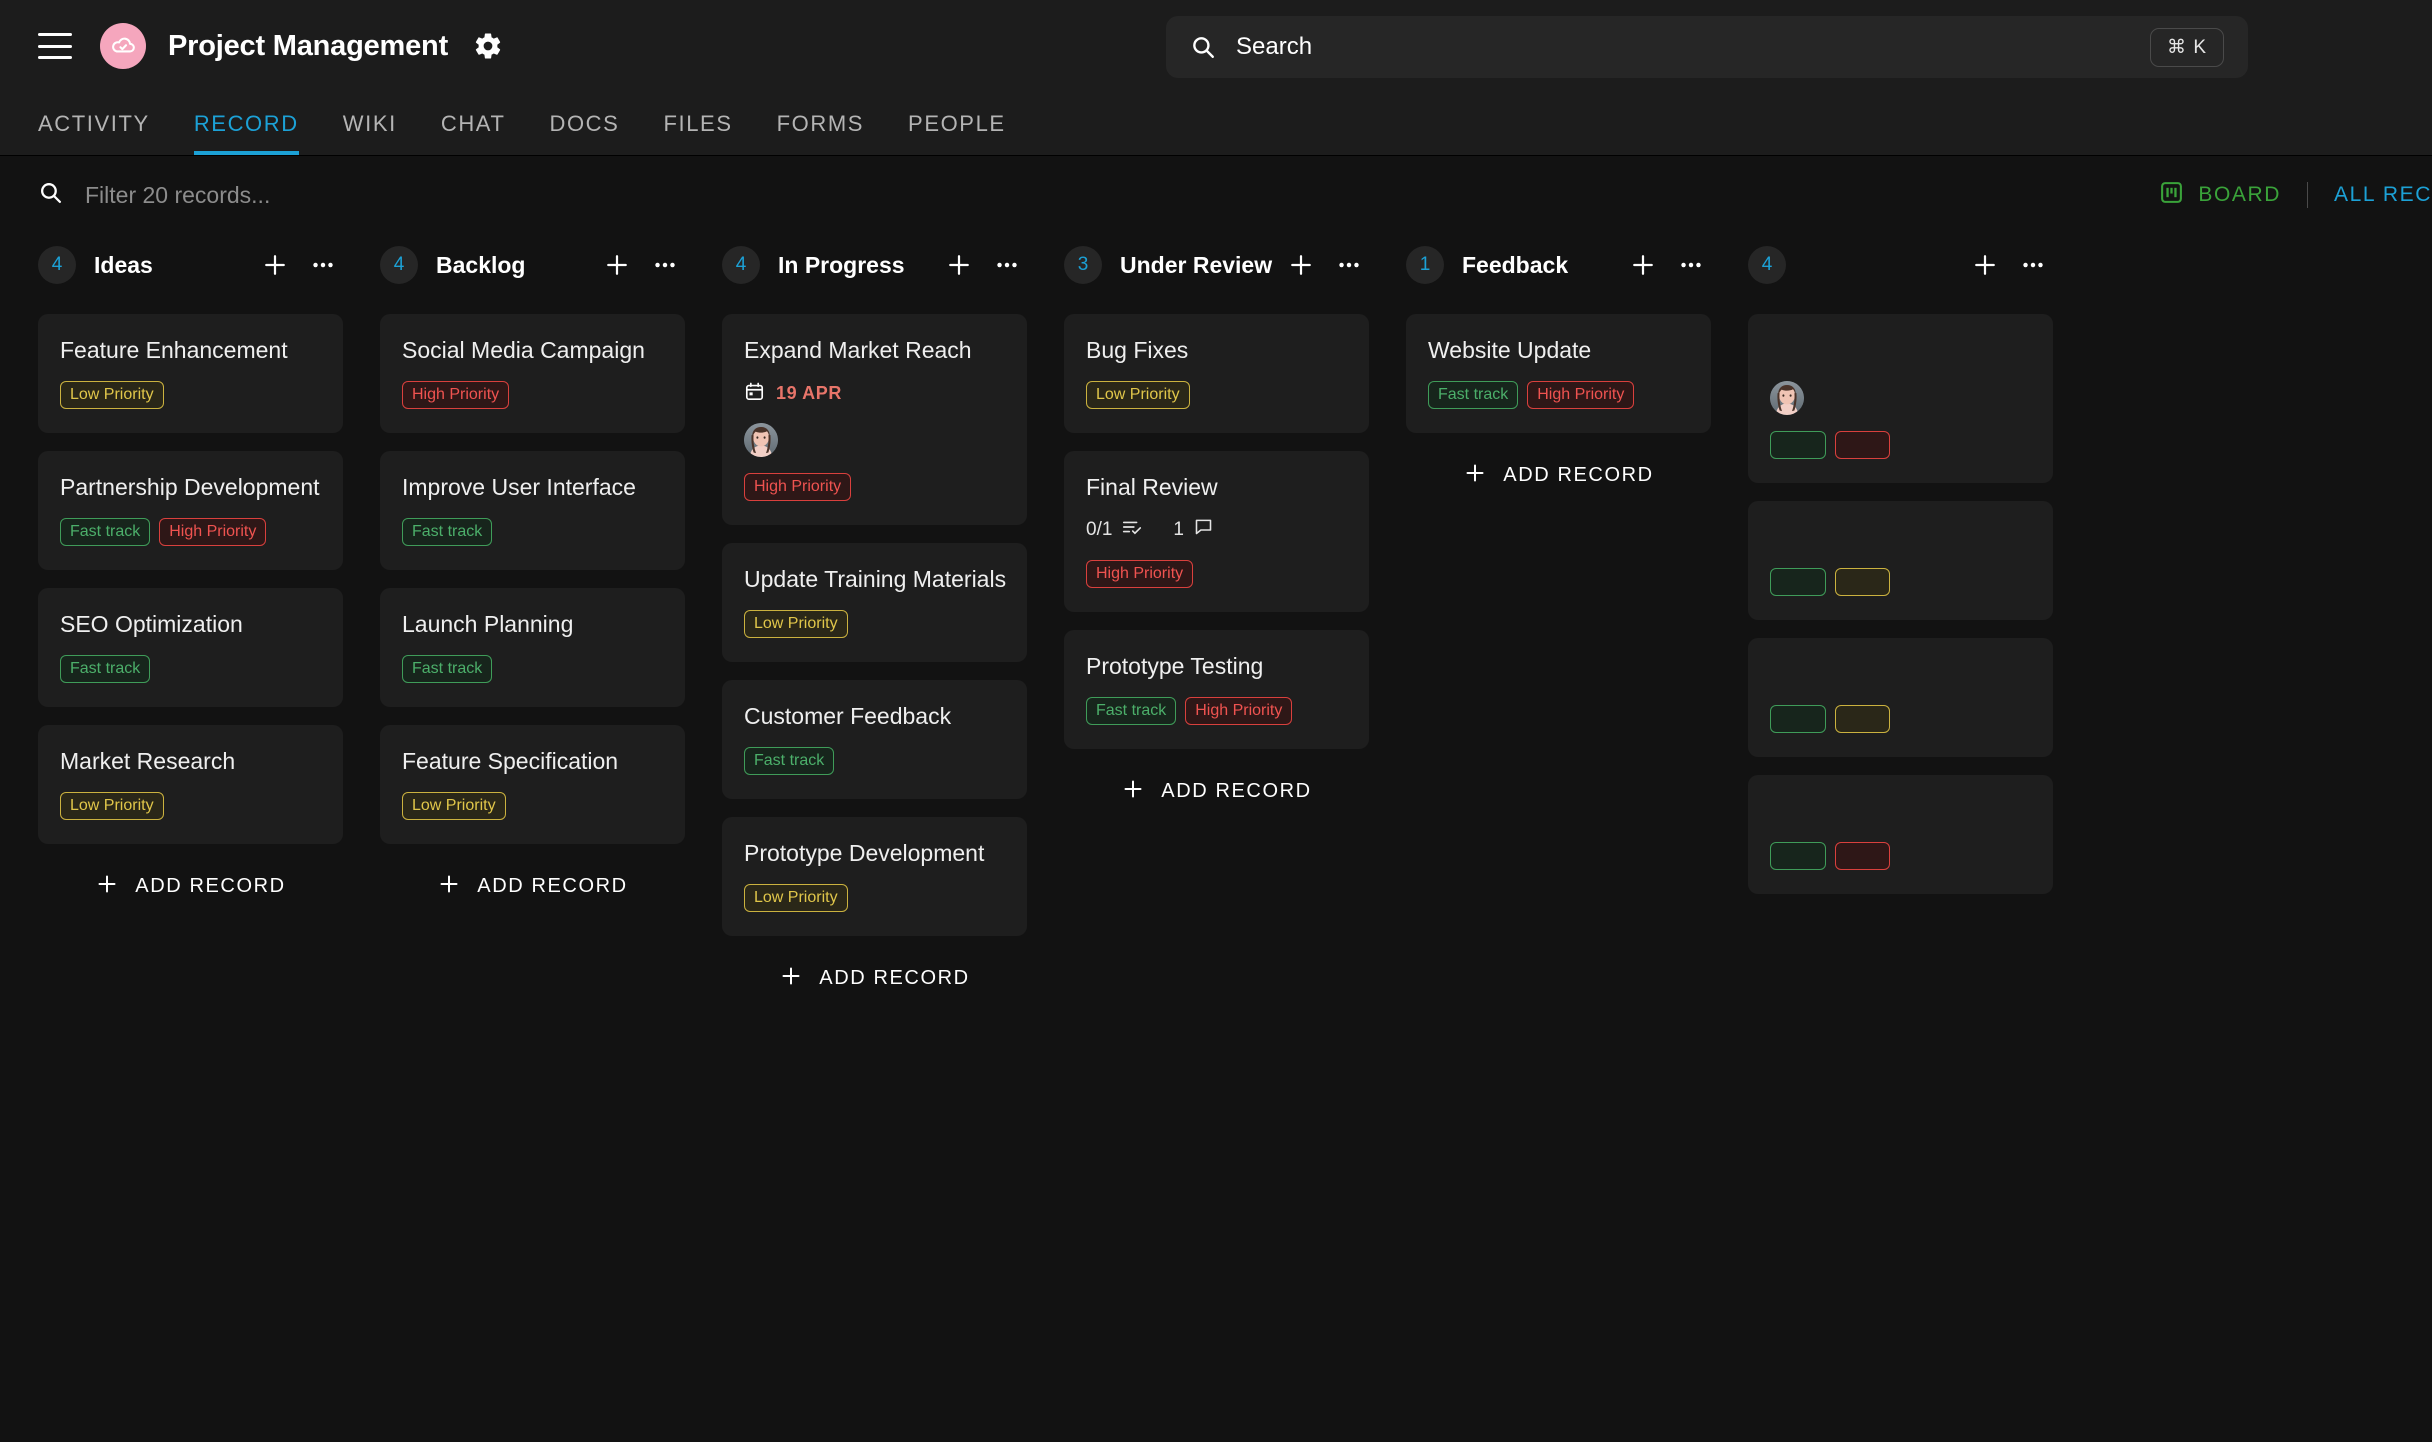 This screenshot has width=2432, height=1442. I want to click on tab-label: PEOPLE, so click(957, 123).